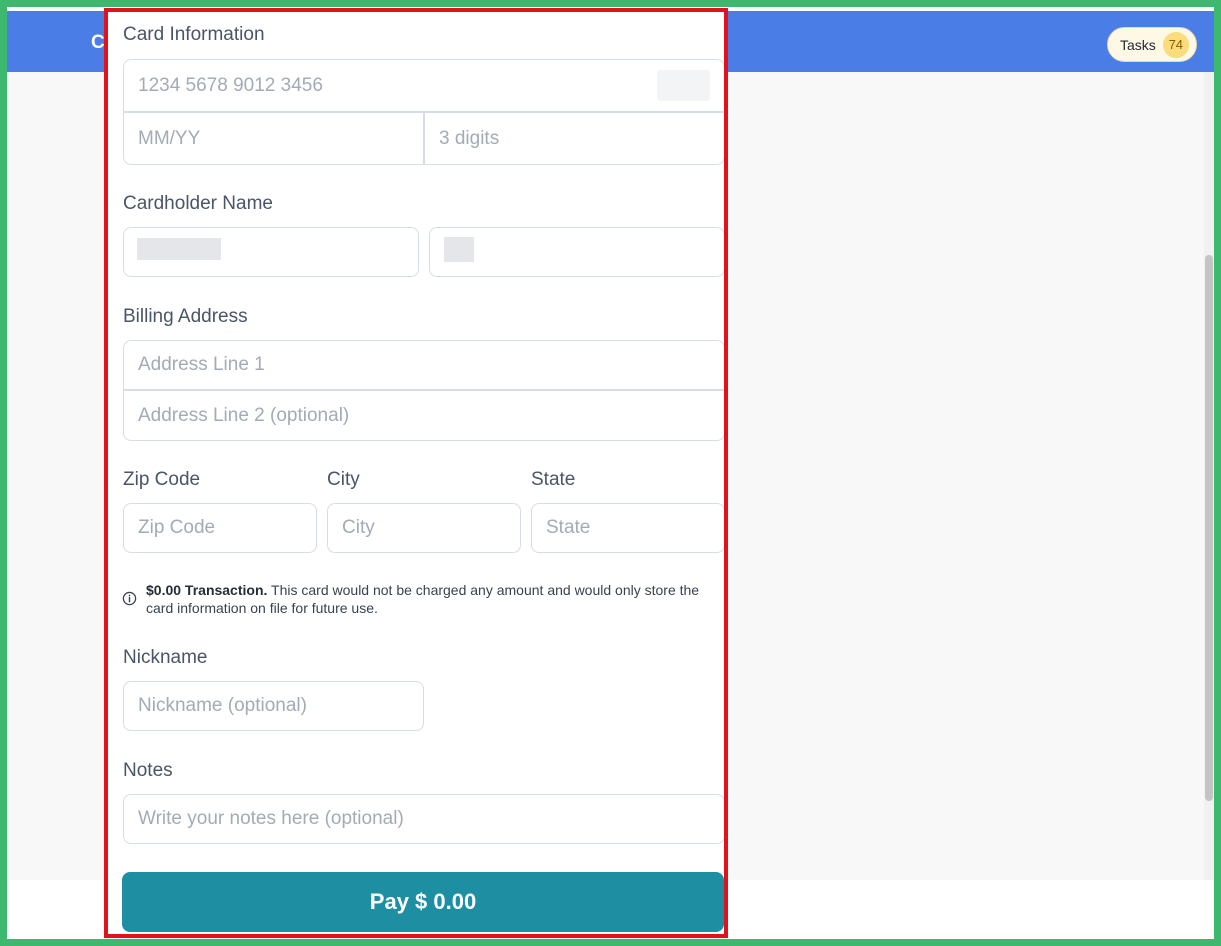 The image size is (1221, 946). I want to click on nickname-input, so click(273, 706).